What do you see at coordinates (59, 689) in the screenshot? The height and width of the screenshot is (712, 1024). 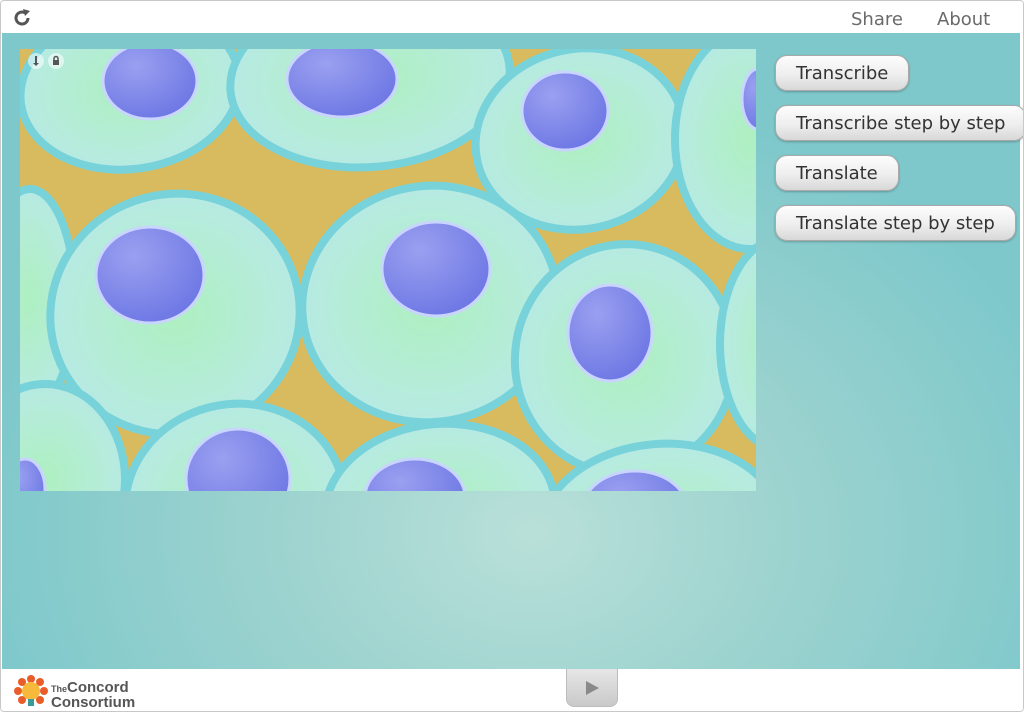 I see `logo-the: The` at bounding box center [59, 689].